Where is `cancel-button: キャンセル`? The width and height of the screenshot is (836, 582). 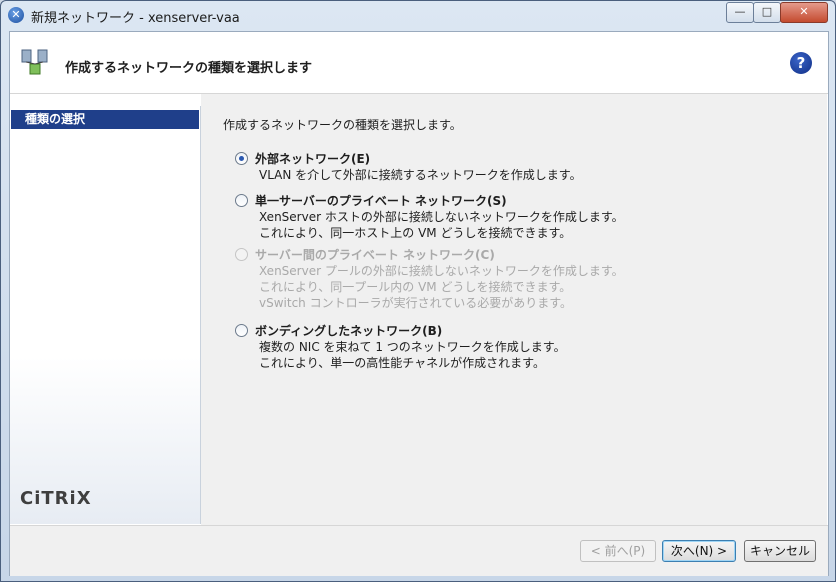 cancel-button: キャンセル is located at coordinates (780, 551).